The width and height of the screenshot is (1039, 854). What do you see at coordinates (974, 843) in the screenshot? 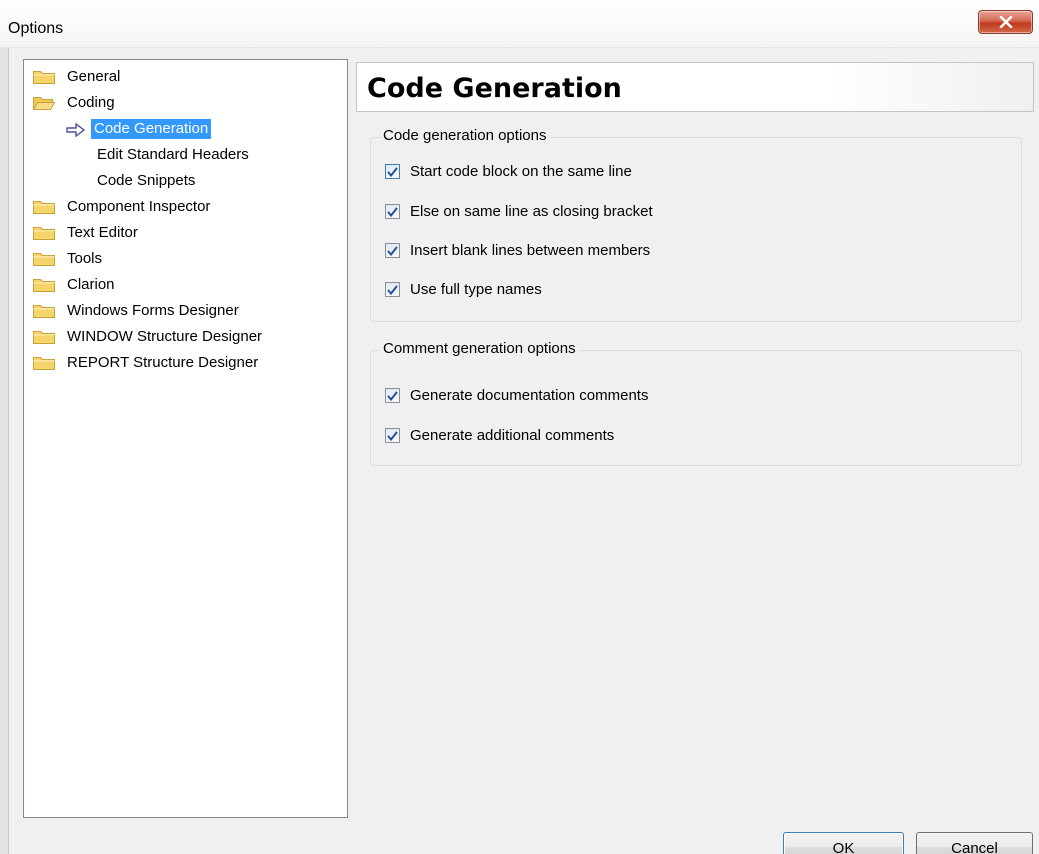
I see `cancel-button: Cancel` at bounding box center [974, 843].